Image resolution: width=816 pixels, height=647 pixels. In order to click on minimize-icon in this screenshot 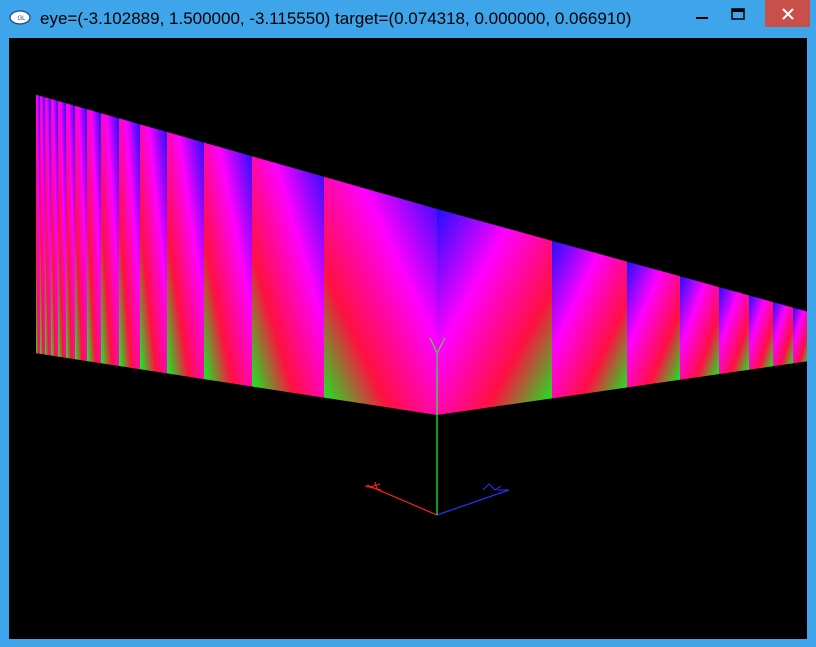, I will do `click(702, 17)`.